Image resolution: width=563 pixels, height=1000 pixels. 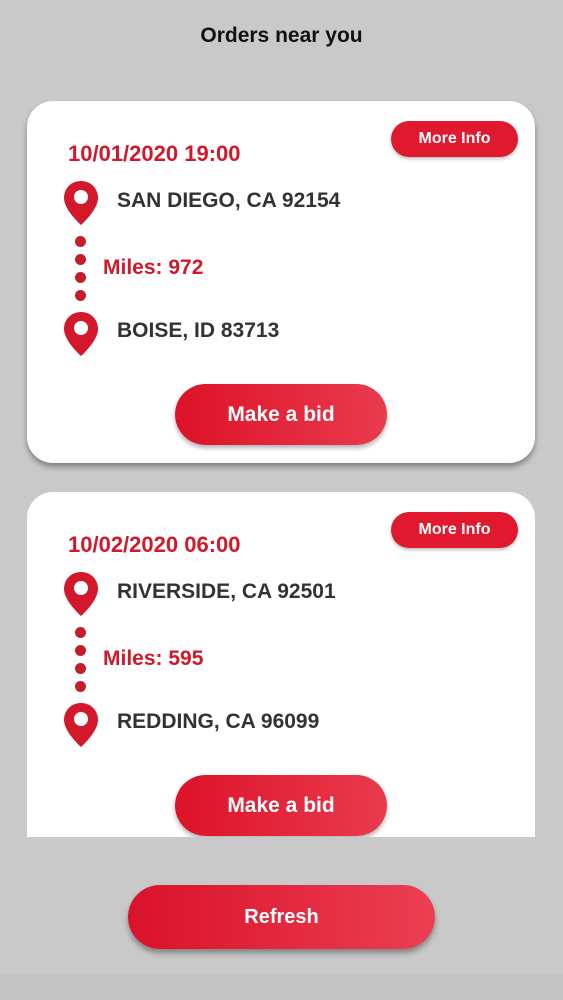 I want to click on miles-label: Miles: 595, so click(x=153, y=658).